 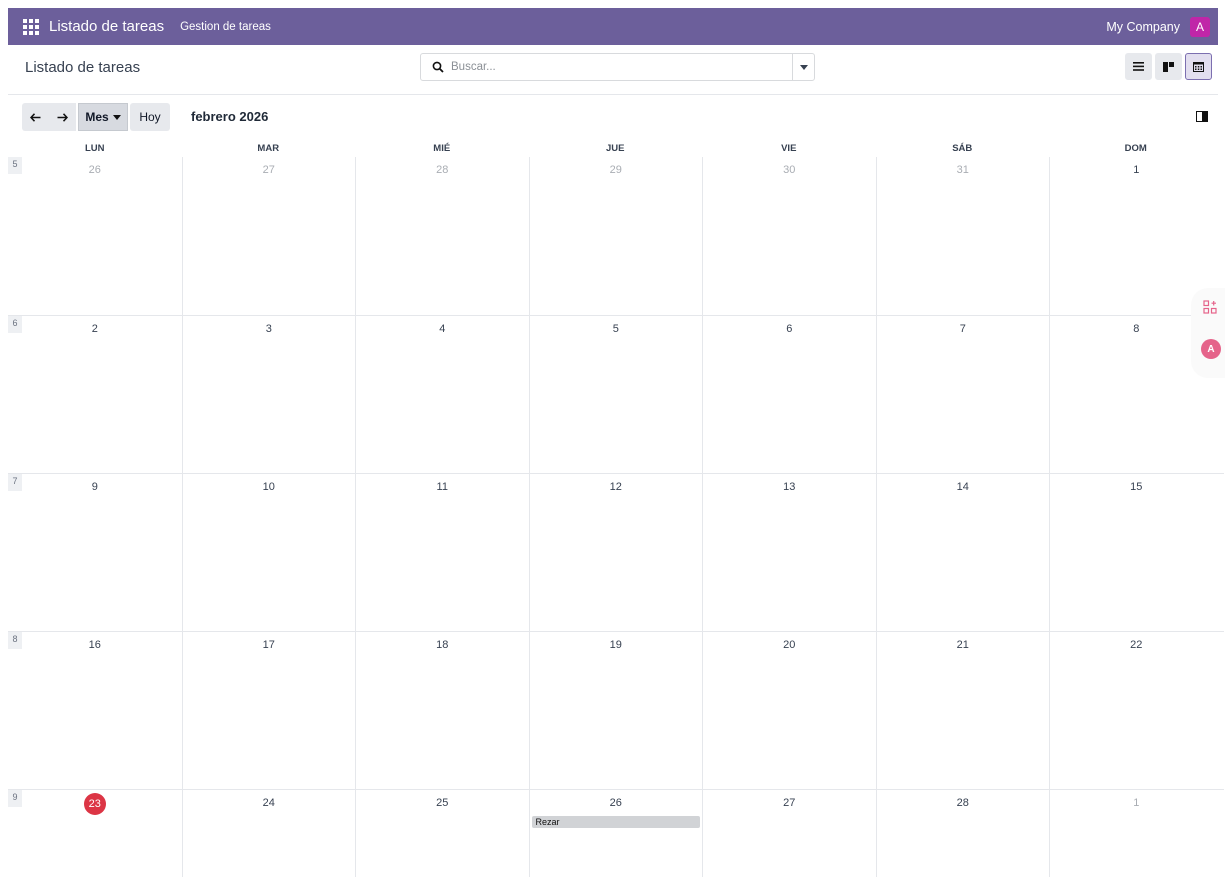 I want to click on calendar-day-cell: 6, so click(x=789, y=394).